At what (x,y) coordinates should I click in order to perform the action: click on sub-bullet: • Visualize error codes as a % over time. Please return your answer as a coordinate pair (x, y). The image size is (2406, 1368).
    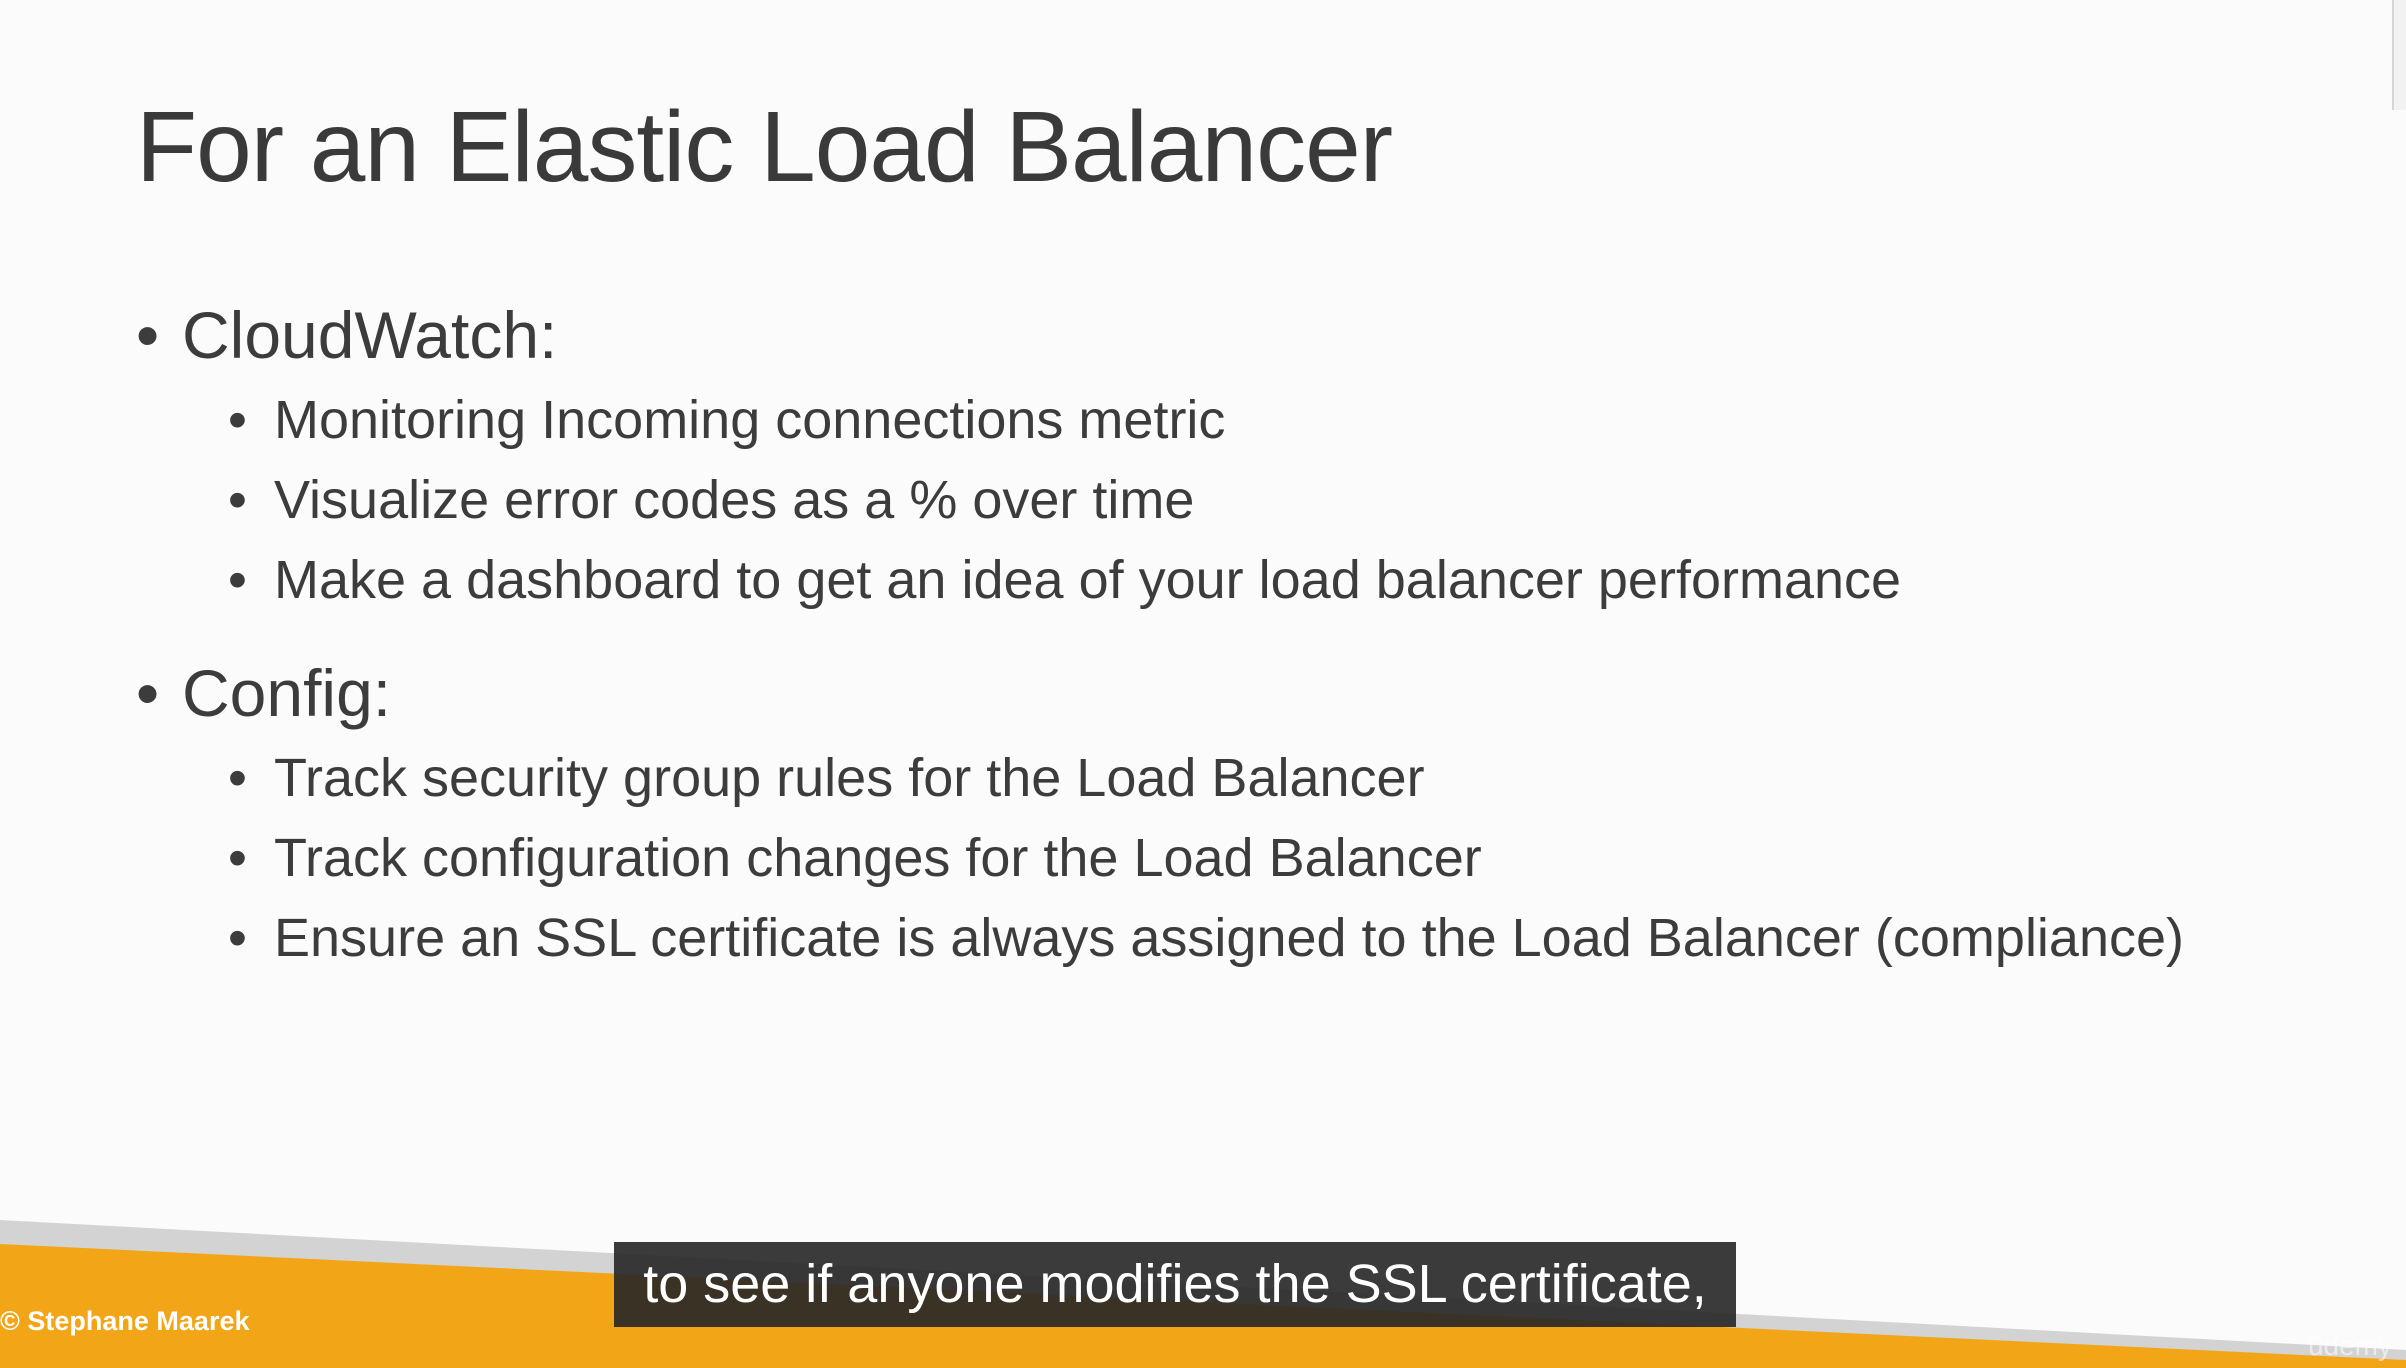
    Looking at the image, I should click on (1206, 500).